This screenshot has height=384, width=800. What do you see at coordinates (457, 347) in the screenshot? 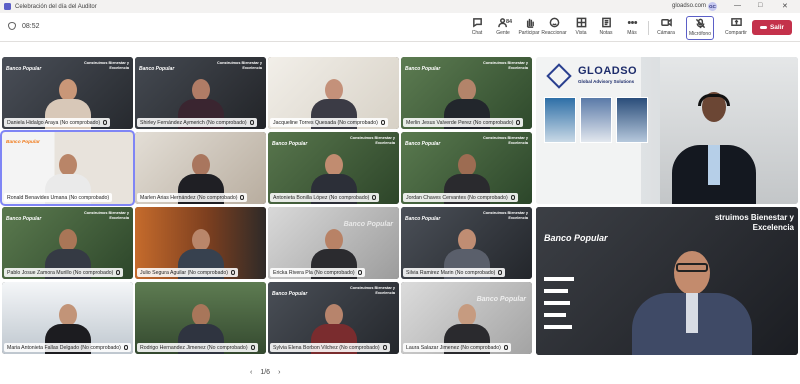
I see `participant-name: Laura Salazar Jimenez (No comprobado)` at bounding box center [457, 347].